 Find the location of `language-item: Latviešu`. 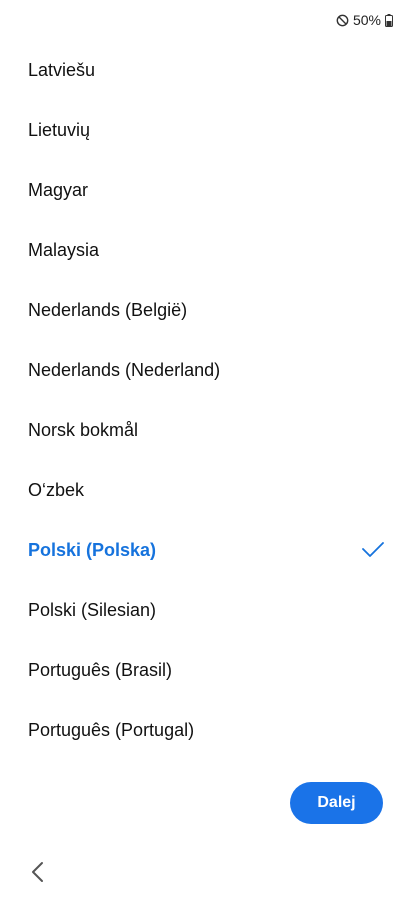

language-item: Latviešu is located at coordinates (207, 70).